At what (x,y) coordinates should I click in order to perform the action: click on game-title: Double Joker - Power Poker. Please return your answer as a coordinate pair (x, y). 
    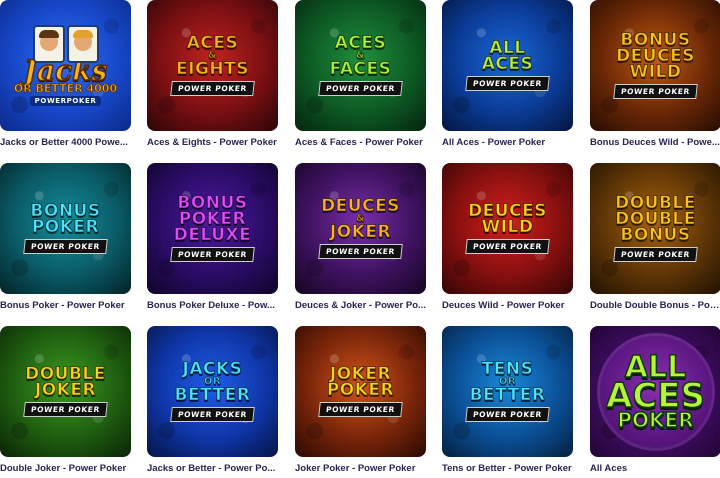
    Looking at the image, I should click on (65, 468).